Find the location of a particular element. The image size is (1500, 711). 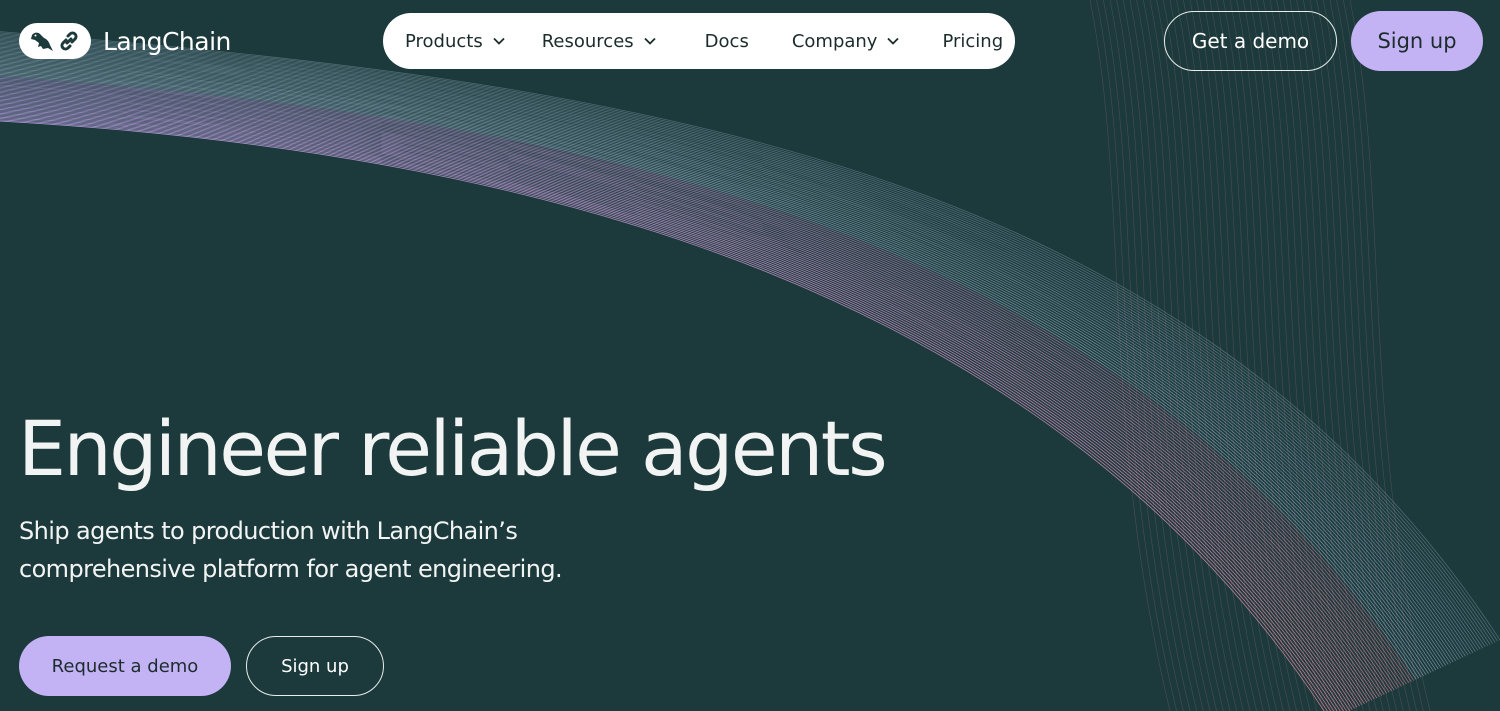

logo-badge is located at coordinates (55, 41).